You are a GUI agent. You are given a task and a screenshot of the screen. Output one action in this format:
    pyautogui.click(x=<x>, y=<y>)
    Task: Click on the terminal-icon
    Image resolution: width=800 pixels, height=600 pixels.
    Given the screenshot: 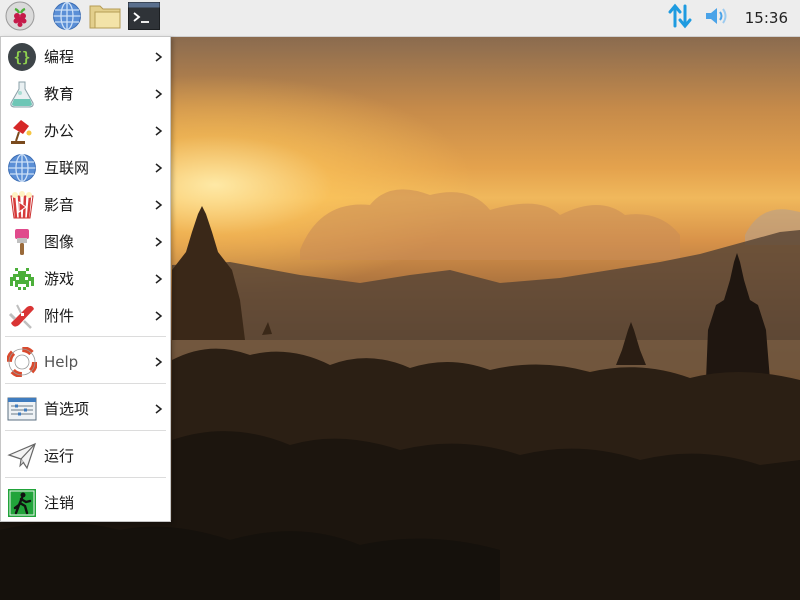 What is the action you would take?
    pyautogui.click(x=144, y=18)
    